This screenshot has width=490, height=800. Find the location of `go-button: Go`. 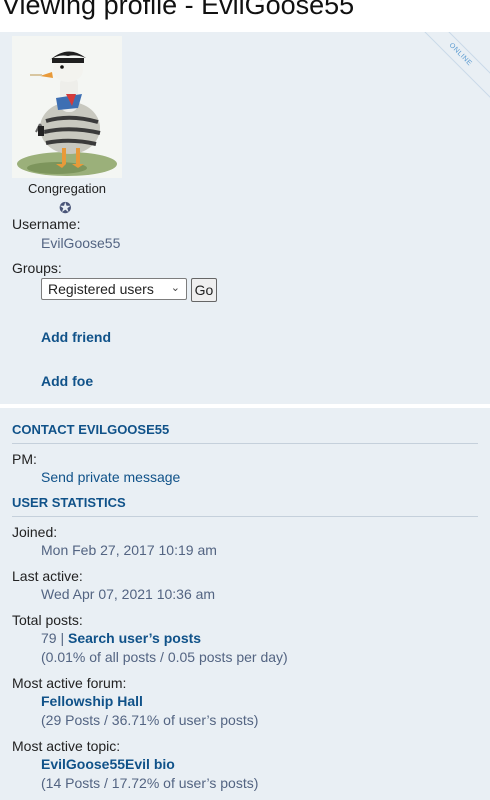

go-button: Go is located at coordinates (204, 290).